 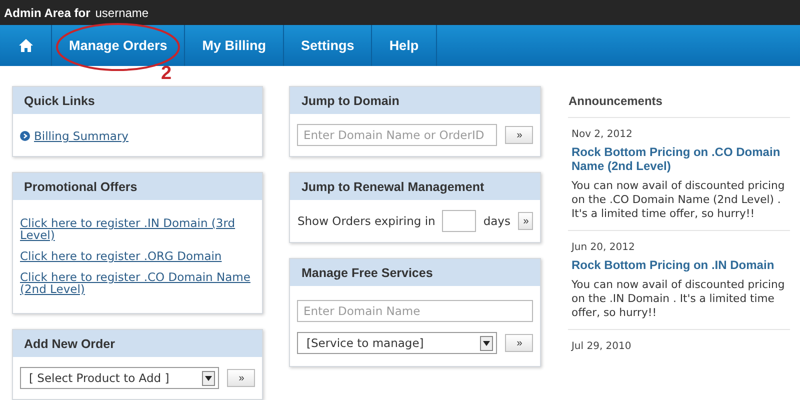 I want to click on panel-header: Jump to Renewal Management, so click(x=415, y=186).